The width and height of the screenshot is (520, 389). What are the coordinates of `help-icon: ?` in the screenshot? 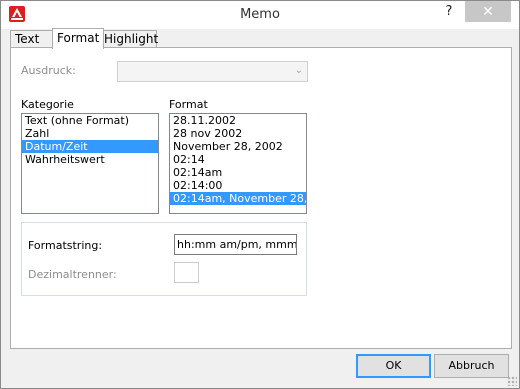 It's located at (449, 11).